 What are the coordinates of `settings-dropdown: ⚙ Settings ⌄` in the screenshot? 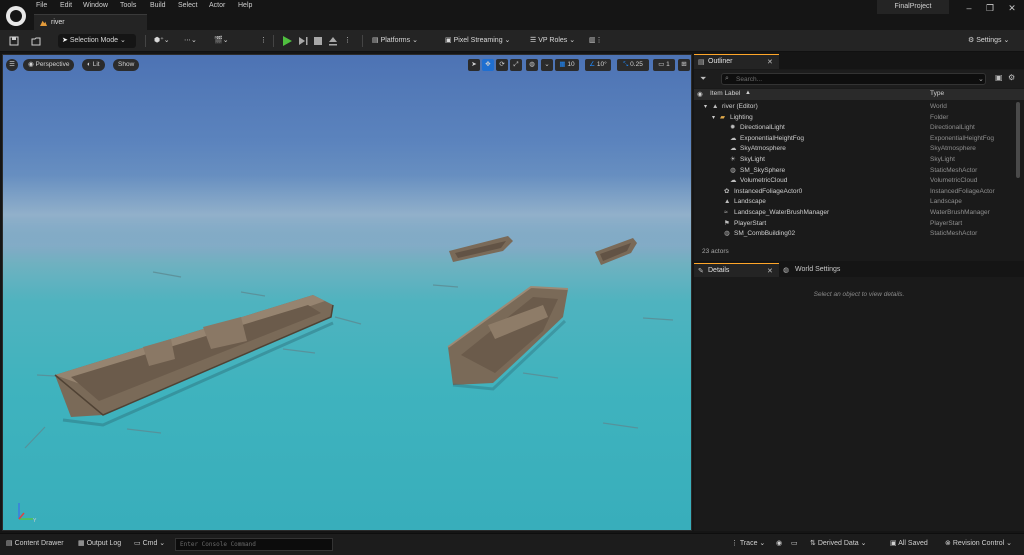 It's located at (988, 41).